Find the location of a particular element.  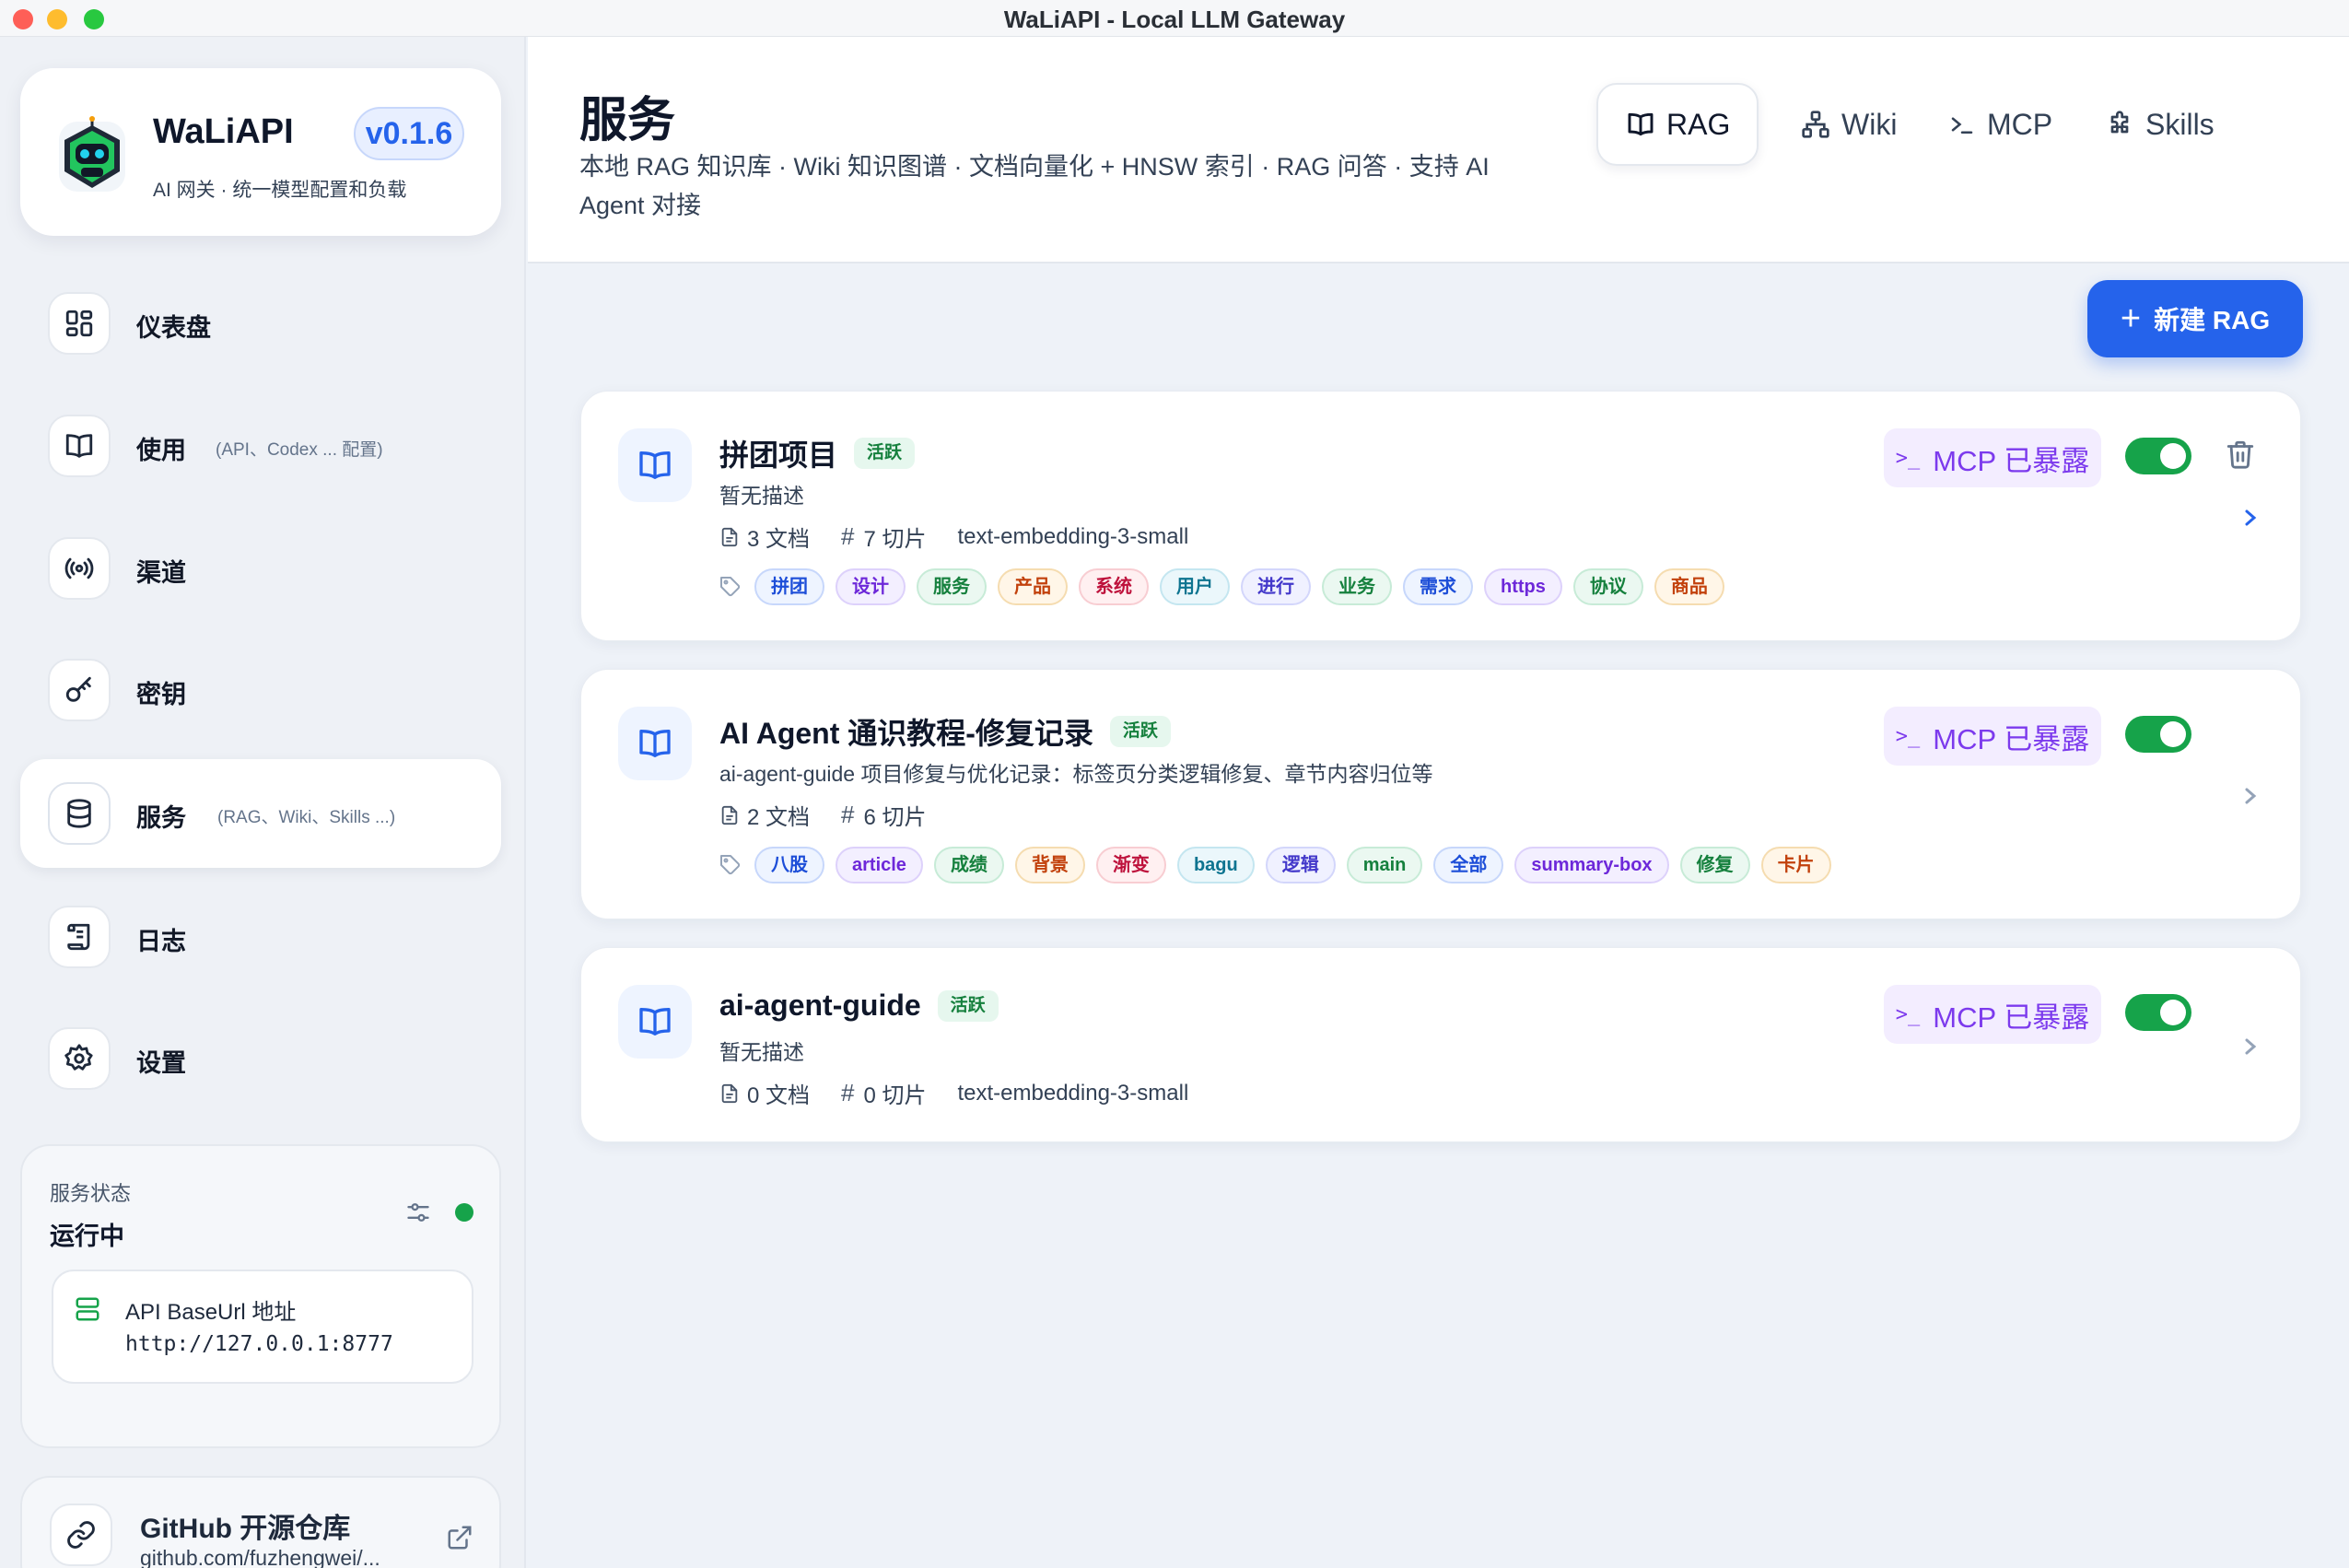

tab-mcp: MCP is located at coordinates (1990, 125).